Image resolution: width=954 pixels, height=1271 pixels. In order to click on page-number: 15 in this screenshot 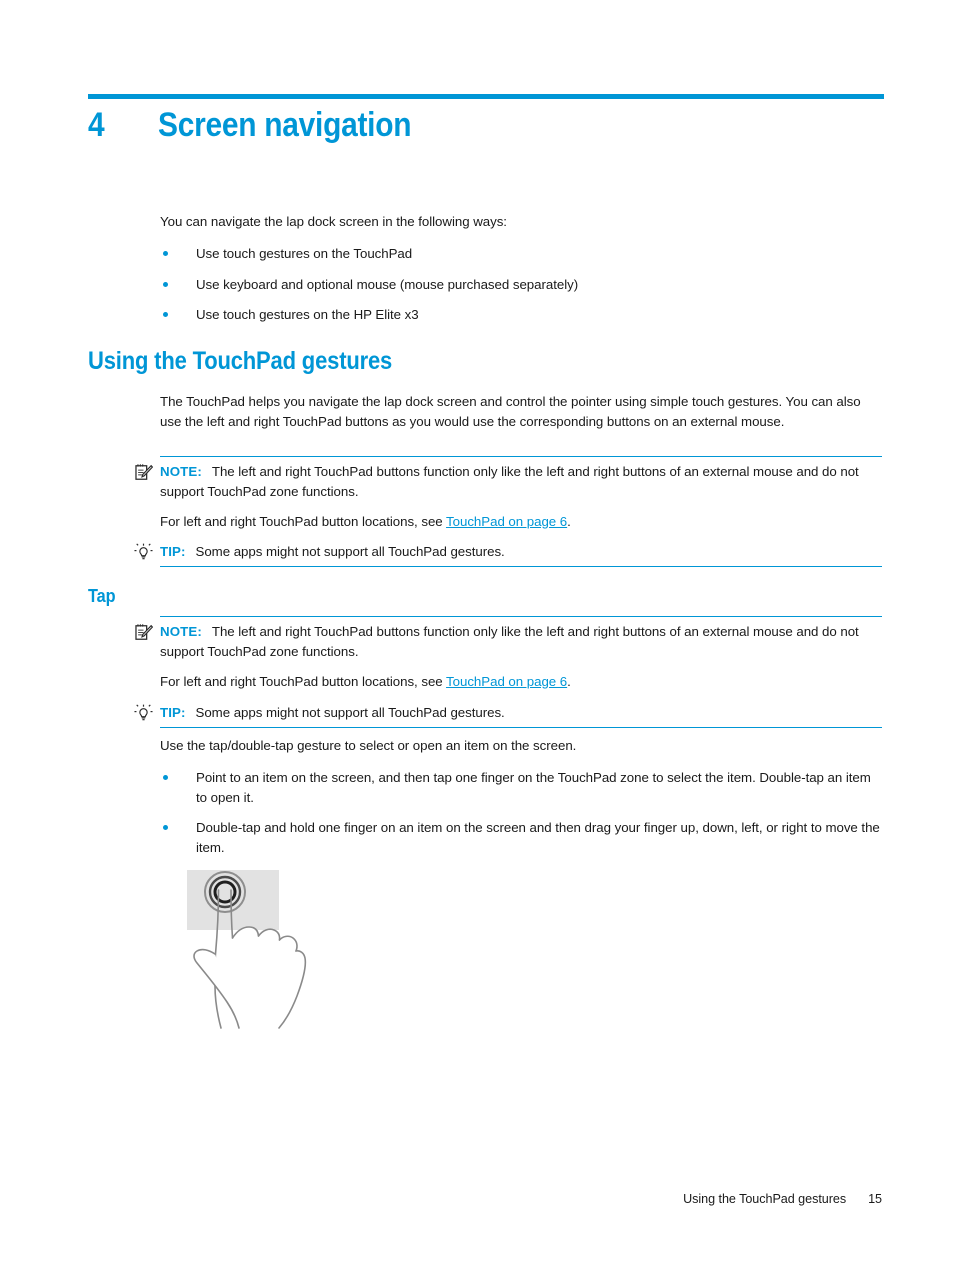, I will do `click(875, 1199)`.